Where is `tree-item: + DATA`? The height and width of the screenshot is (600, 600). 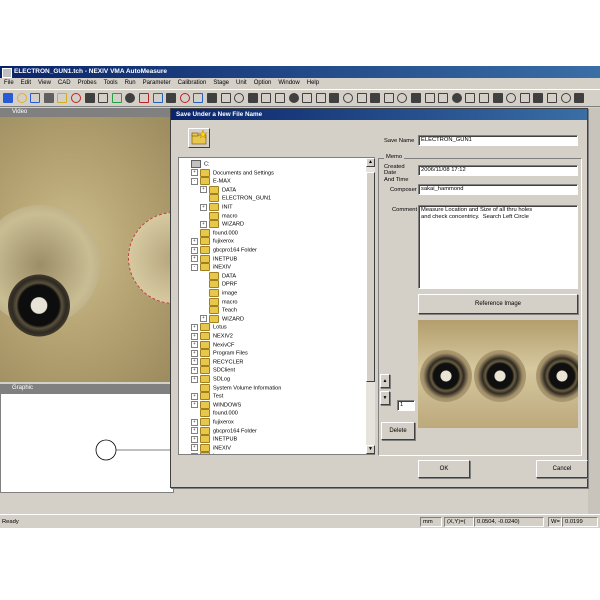 tree-item: + DATA is located at coordinates (218, 190).